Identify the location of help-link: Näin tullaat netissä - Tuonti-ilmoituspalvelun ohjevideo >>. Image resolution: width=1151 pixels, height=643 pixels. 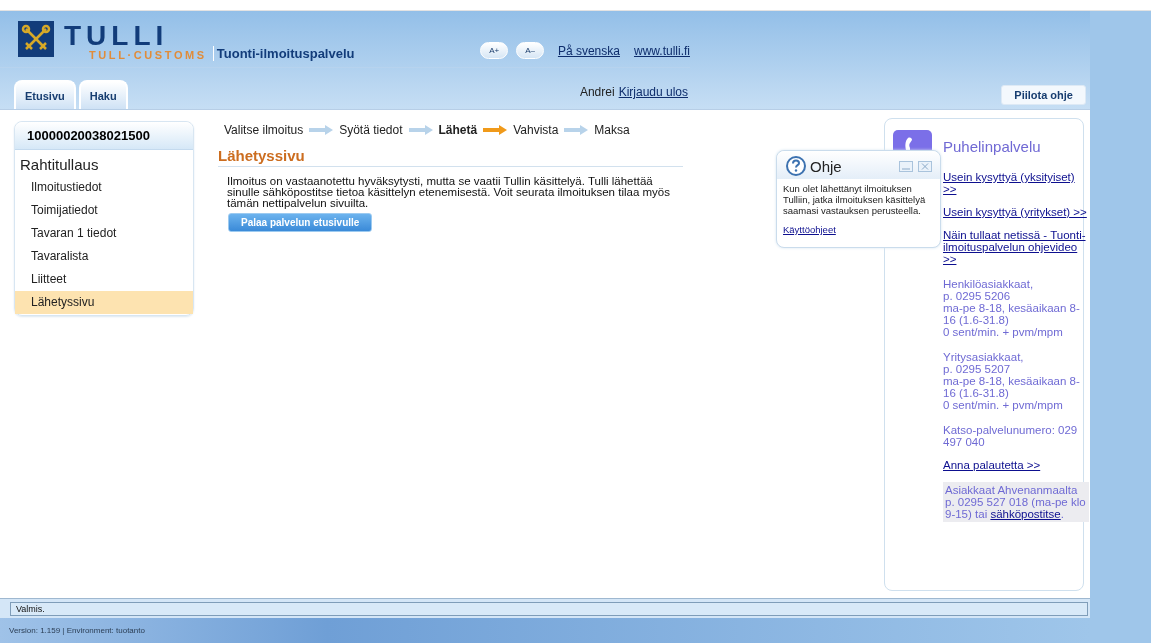
(1016, 247).